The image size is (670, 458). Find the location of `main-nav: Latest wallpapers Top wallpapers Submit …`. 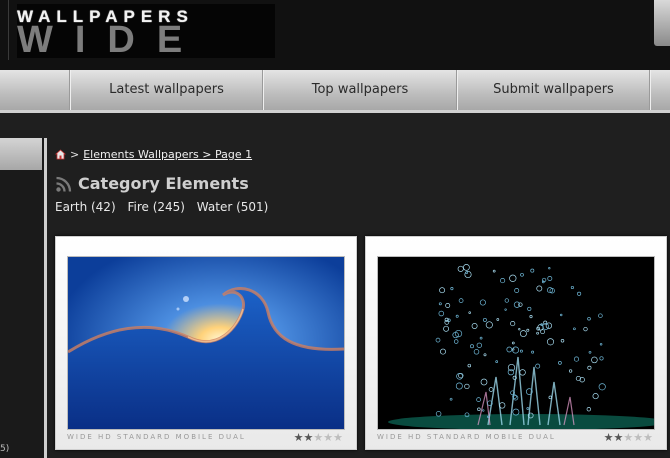

main-nav: Latest wallpapers Top wallpapers Submit … is located at coordinates (335, 91).